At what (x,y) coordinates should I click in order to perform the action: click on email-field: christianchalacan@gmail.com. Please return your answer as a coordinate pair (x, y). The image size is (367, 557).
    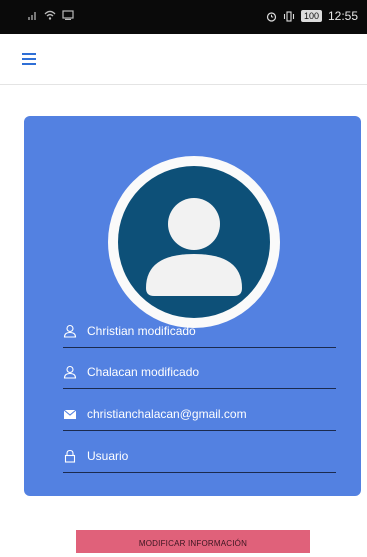
    Looking at the image, I should click on (199, 417).